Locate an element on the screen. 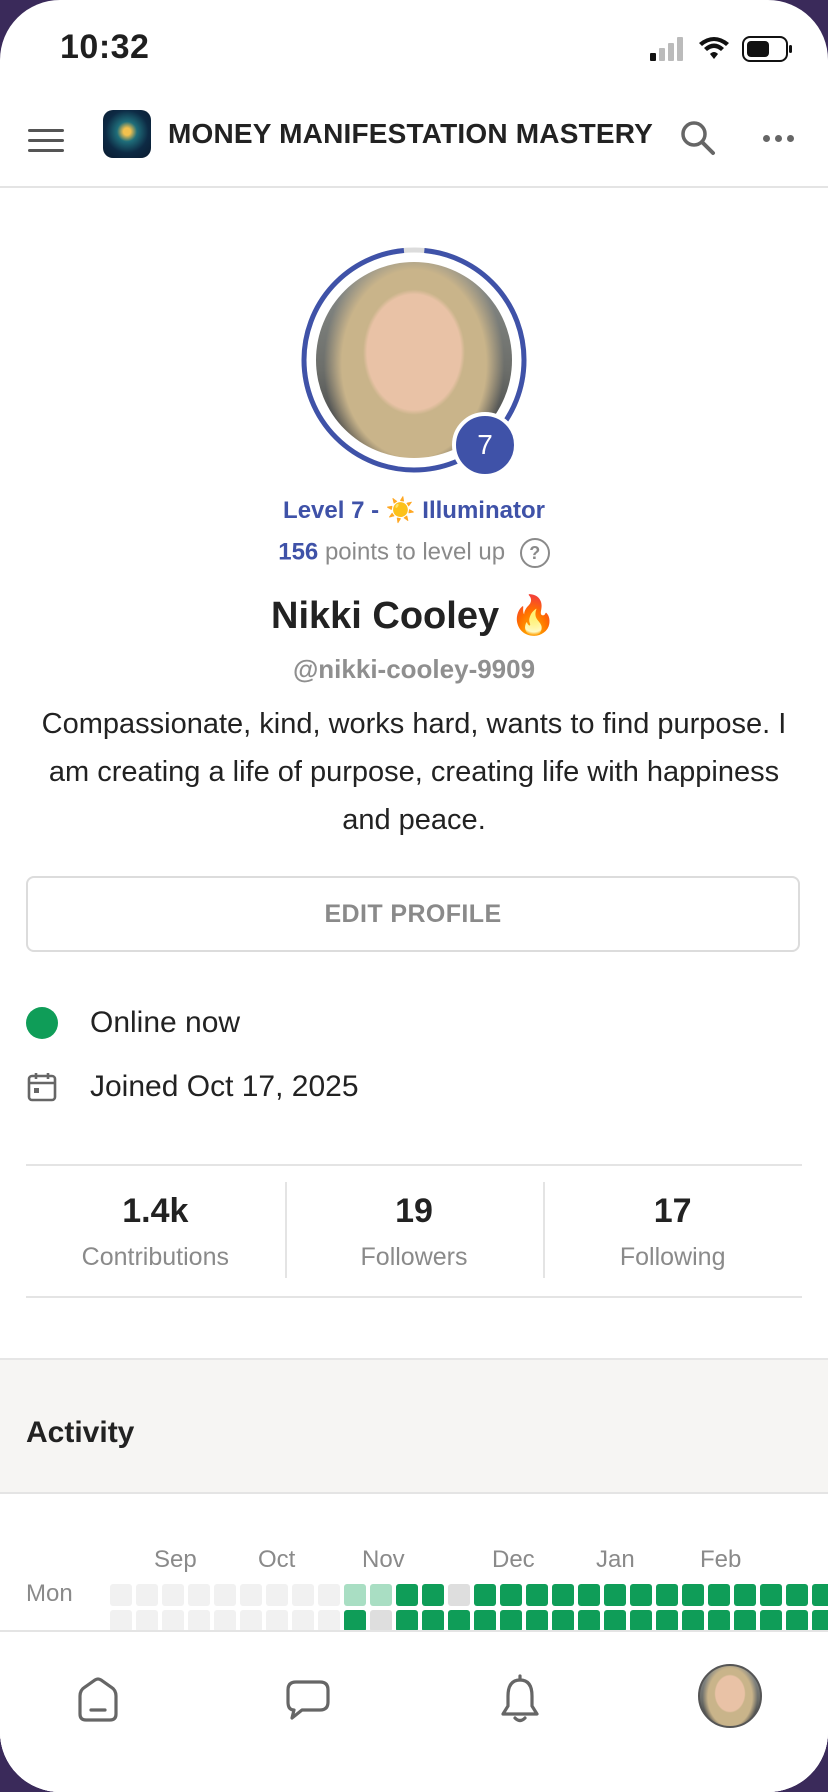 Image resolution: width=828 pixels, height=1792 pixels. points-to-level-up: 156 points to level up ? is located at coordinates (414, 553).